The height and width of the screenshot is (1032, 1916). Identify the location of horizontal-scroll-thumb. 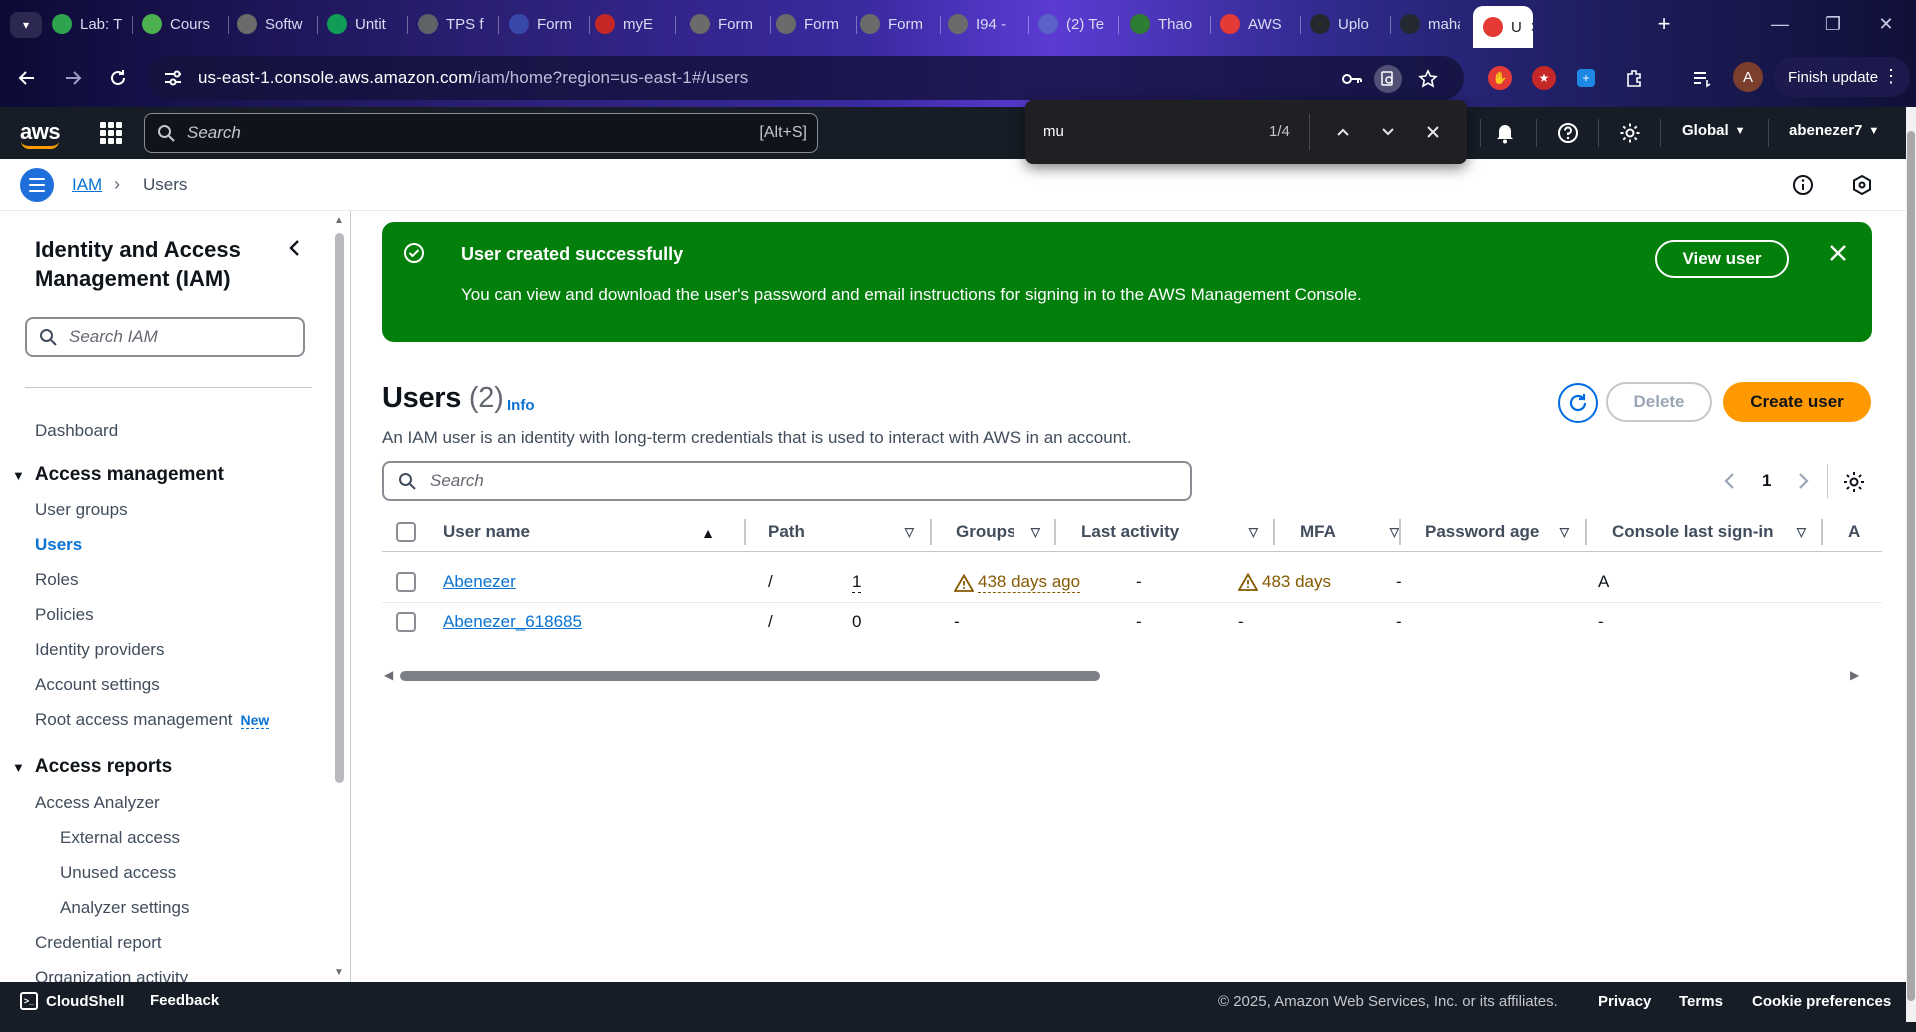
(750, 676).